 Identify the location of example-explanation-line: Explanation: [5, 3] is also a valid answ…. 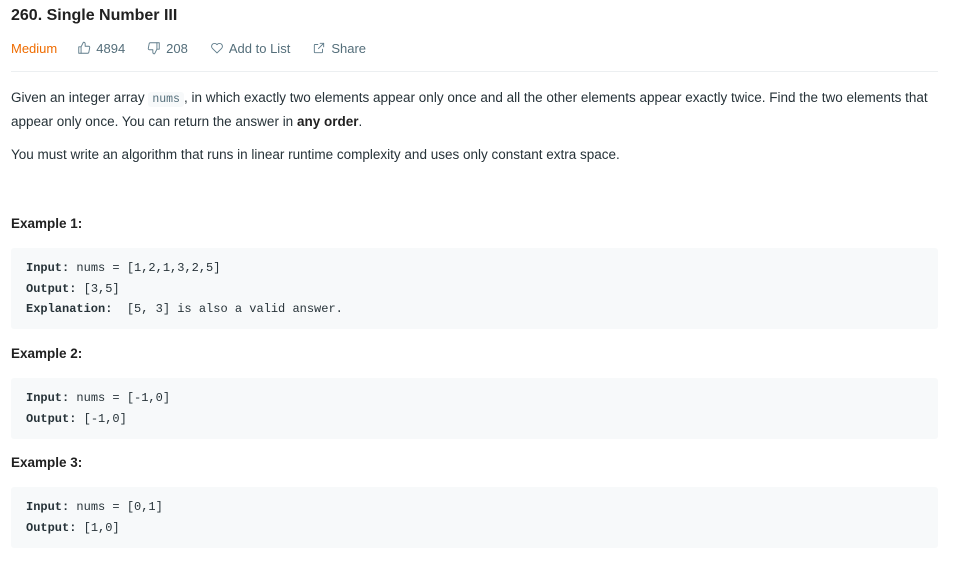
(184, 309).